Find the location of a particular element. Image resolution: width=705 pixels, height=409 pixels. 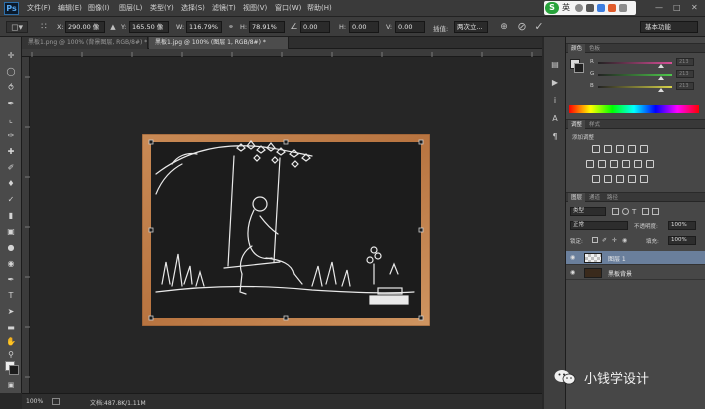

tab-document-1: 黑板1.png @ 100% (背景图层, RGB/8#) * is located at coordinates (85, 43).